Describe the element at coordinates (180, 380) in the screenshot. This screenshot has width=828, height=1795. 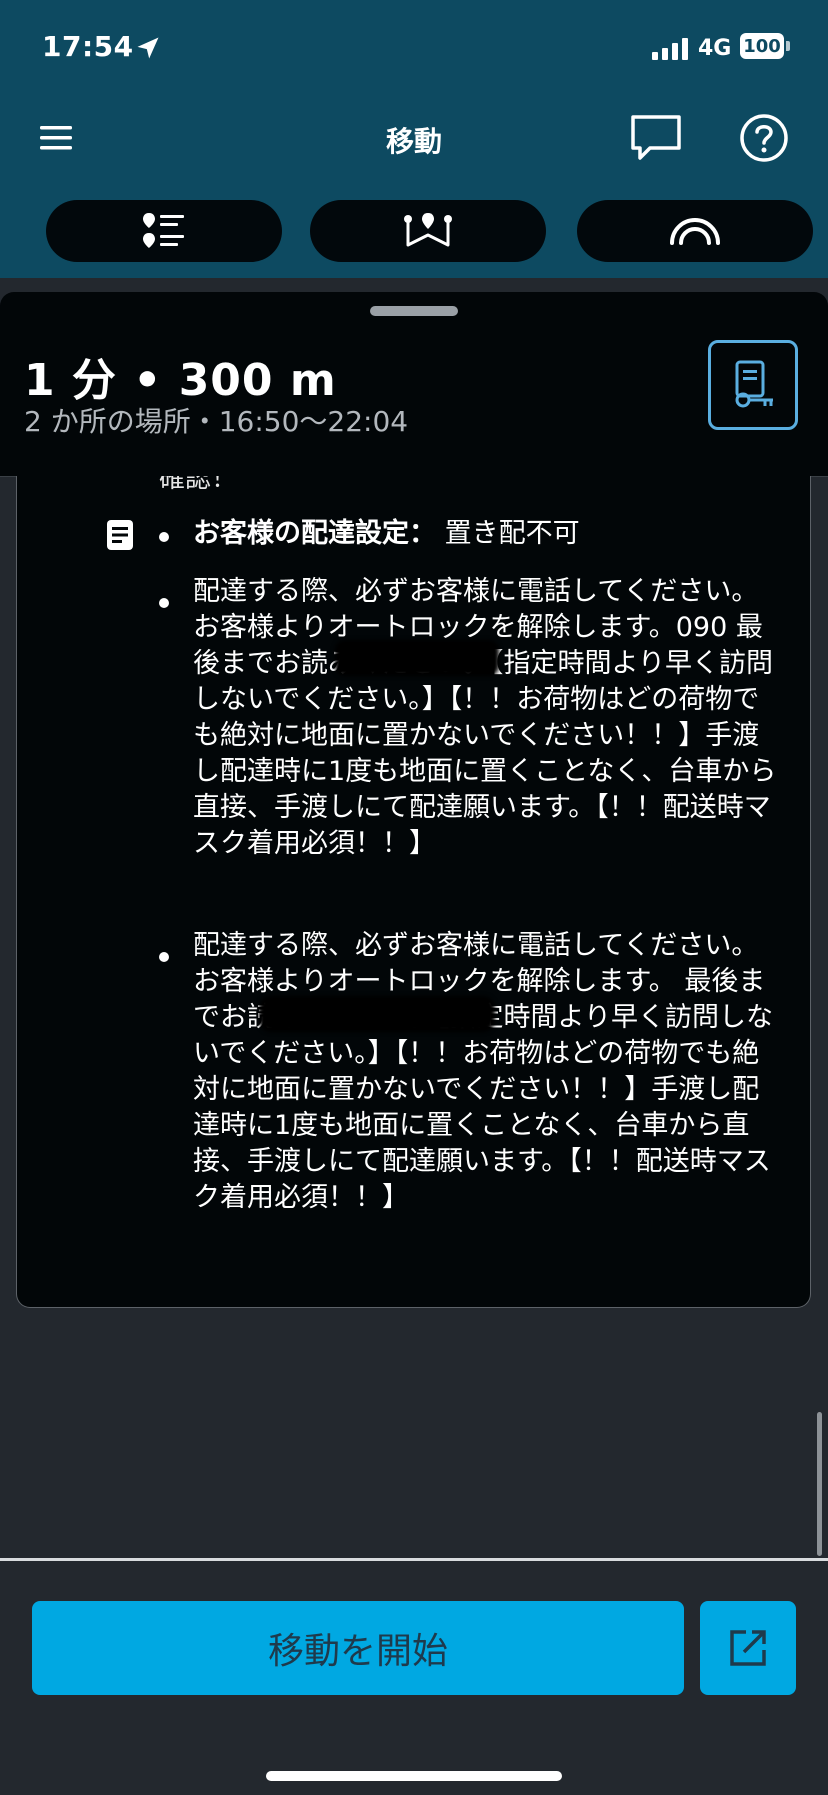
I see `eta-summary: 1 分 • 300 m` at that location.